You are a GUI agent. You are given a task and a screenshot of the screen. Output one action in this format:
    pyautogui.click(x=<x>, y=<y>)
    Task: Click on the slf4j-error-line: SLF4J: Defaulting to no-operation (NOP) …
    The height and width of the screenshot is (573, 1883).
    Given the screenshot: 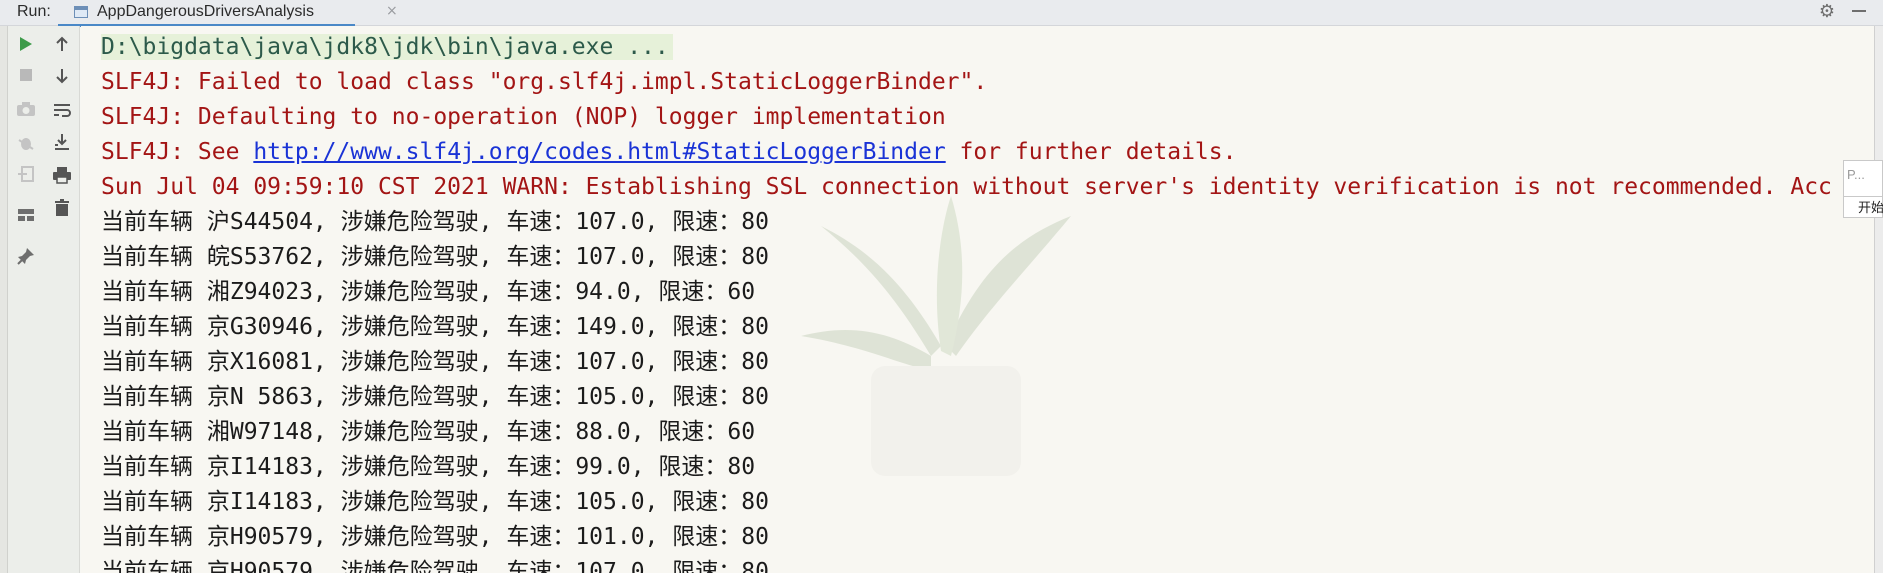 What is the action you would take?
    pyautogui.click(x=523, y=117)
    